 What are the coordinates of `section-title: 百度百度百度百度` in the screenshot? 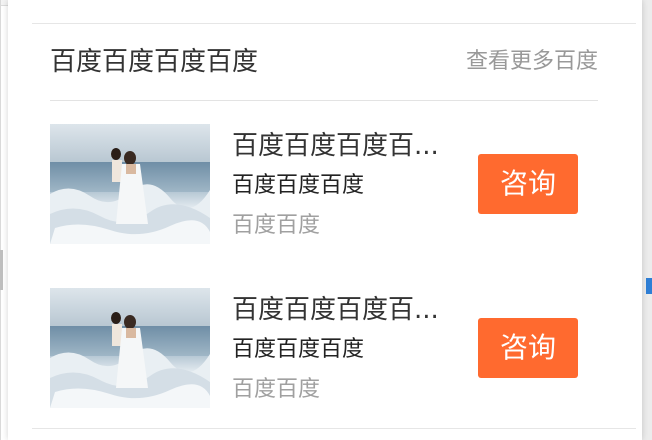 It's located at (154, 62).